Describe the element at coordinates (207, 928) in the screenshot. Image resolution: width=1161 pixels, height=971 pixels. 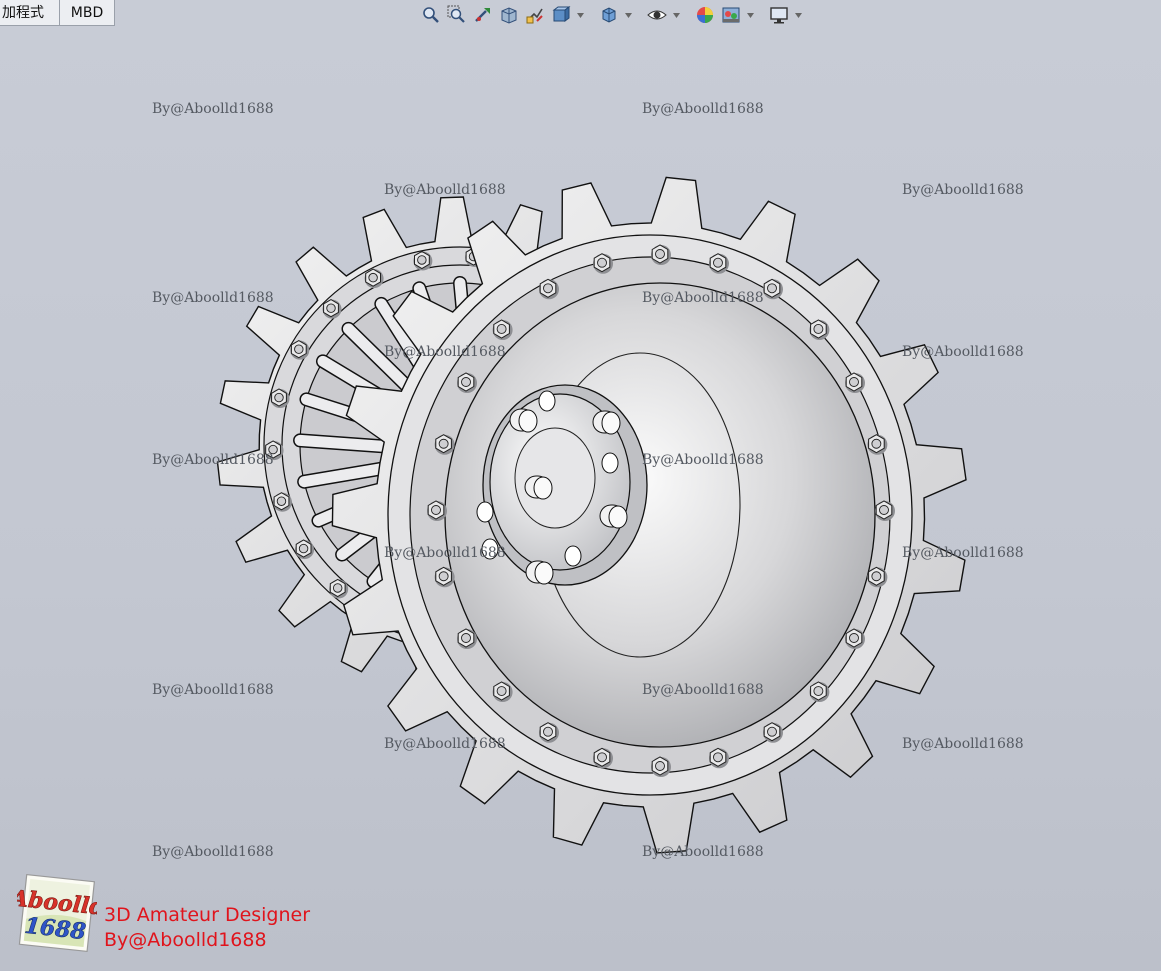
I see `brand-caption: 3D Amateur Designer By@Aboolld1688` at that location.